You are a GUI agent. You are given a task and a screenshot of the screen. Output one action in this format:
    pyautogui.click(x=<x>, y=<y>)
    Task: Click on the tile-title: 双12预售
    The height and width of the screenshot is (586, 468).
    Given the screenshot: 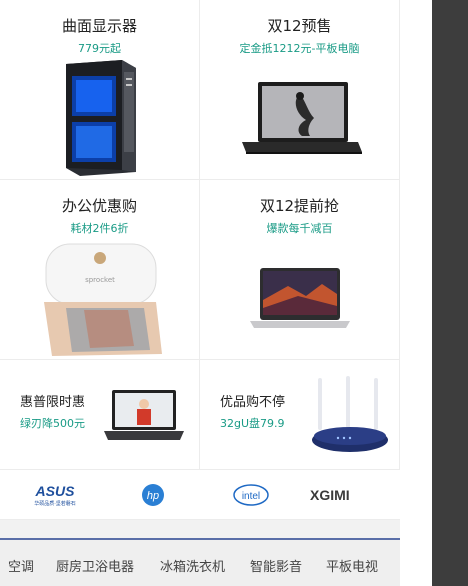 What is the action you would take?
    pyautogui.click(x=299, y=26)
    